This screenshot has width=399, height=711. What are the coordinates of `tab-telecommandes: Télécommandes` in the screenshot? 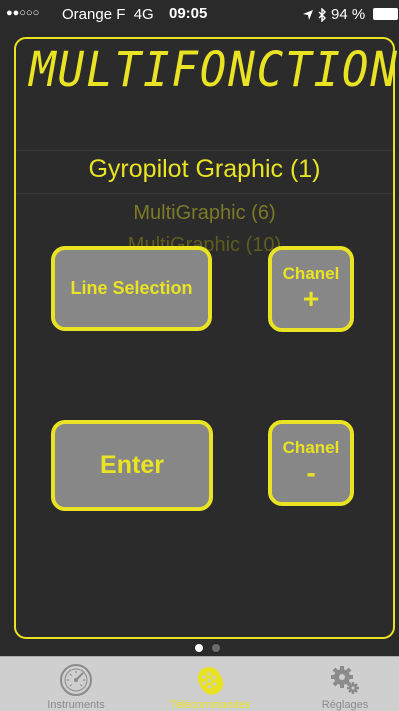 It's located at (210, 684).